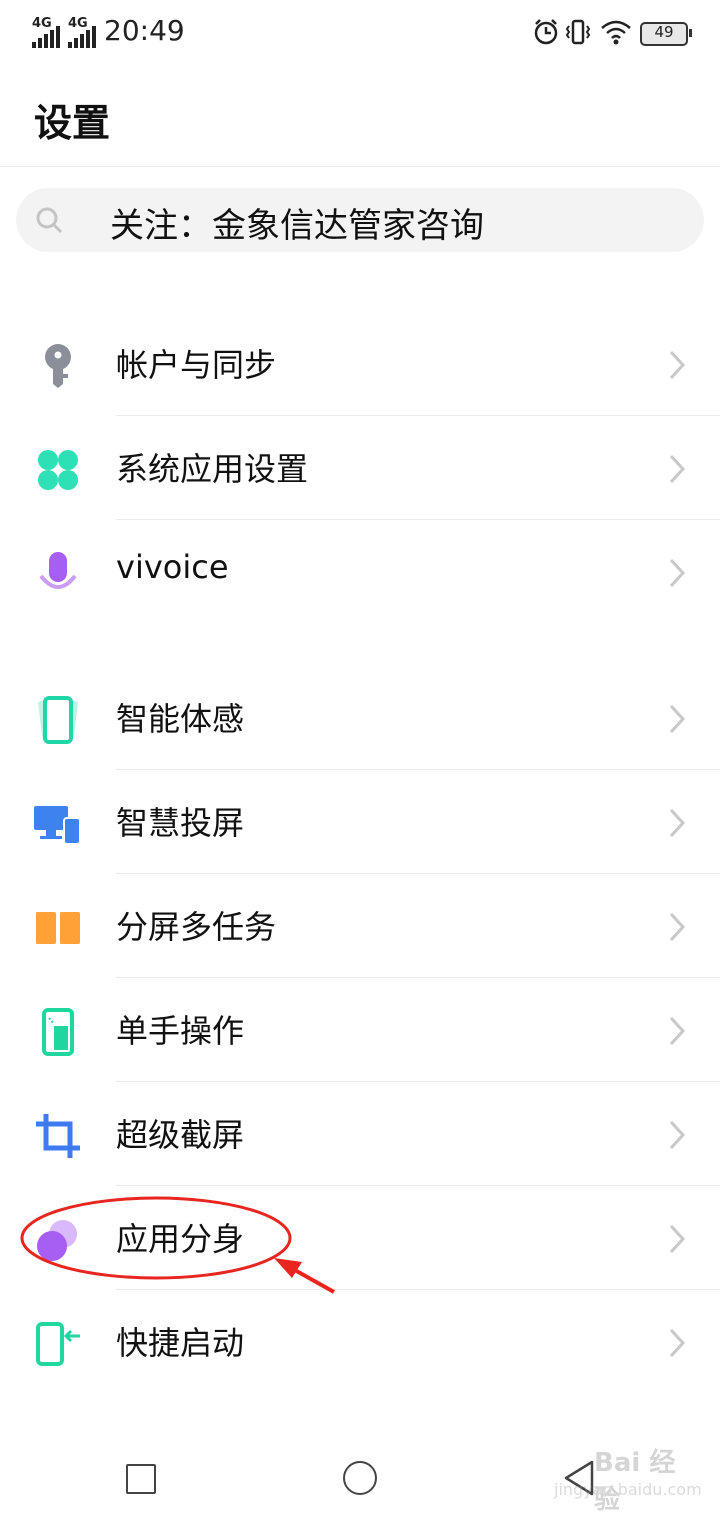  I want to click on battery-level: 49, so click(664, 32).